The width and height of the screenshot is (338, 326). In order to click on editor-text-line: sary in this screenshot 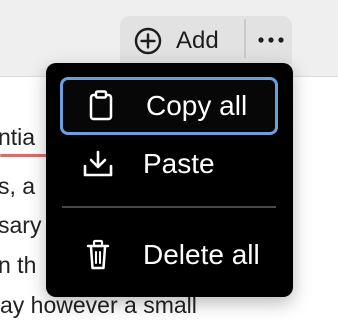, I will do `click(21, 225)`.